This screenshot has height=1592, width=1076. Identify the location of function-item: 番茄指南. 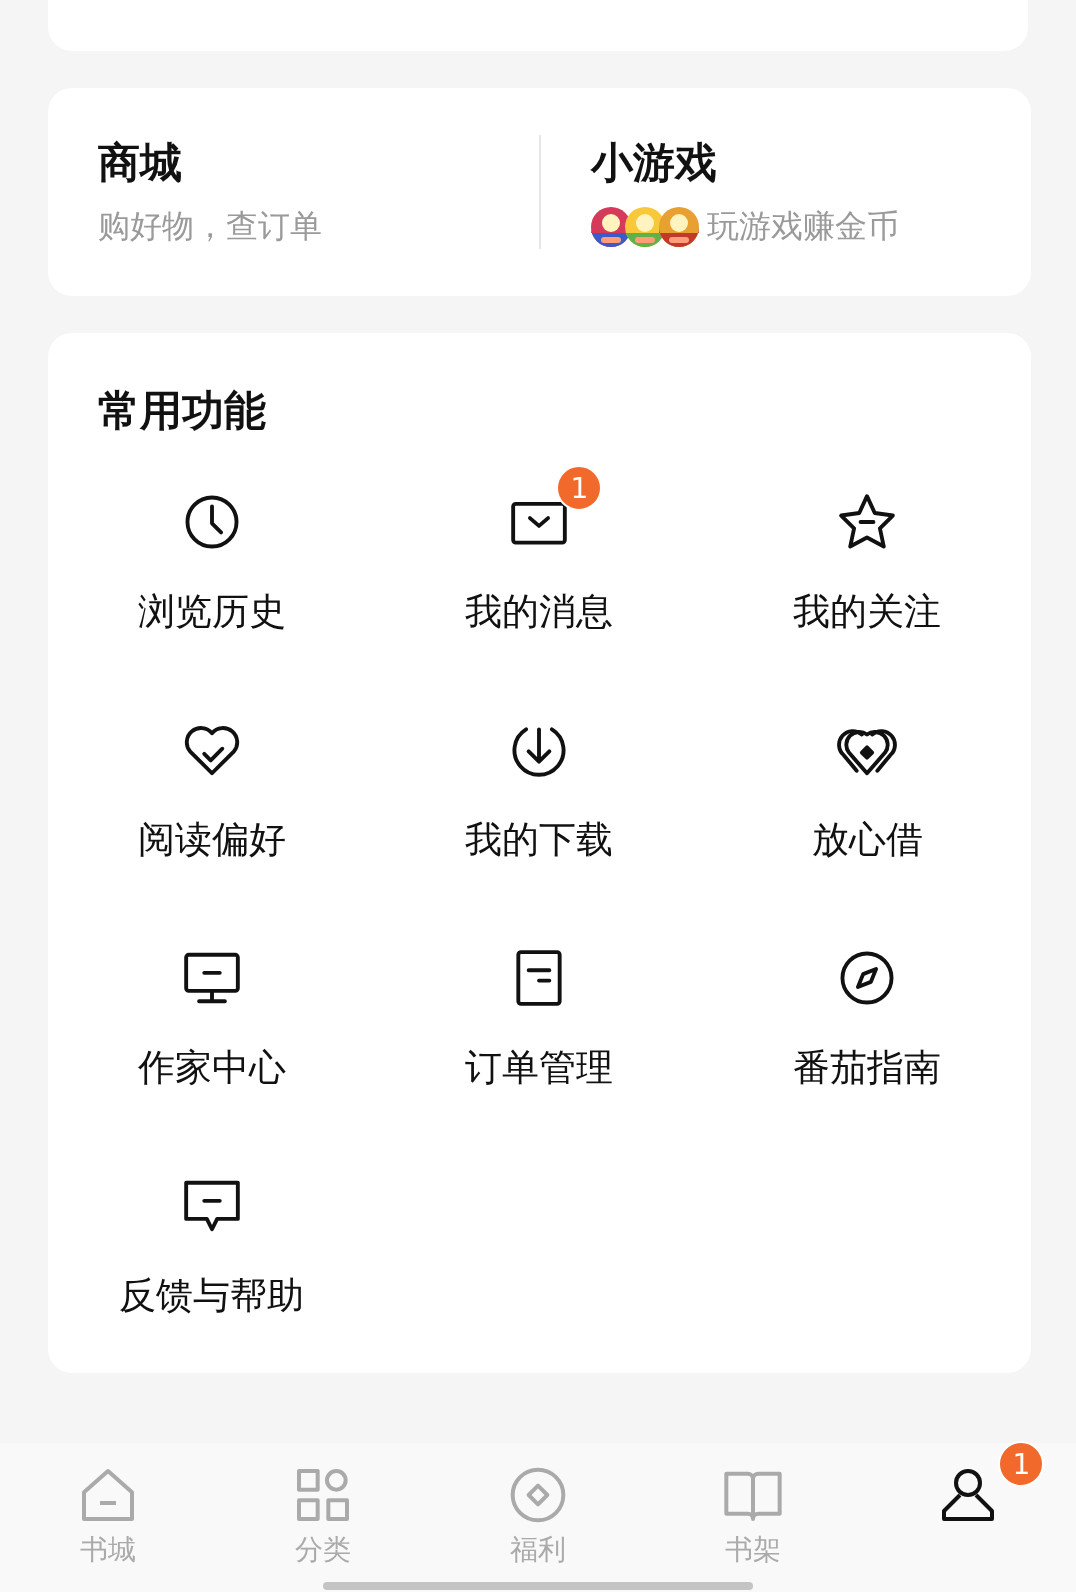
(867, 1005).